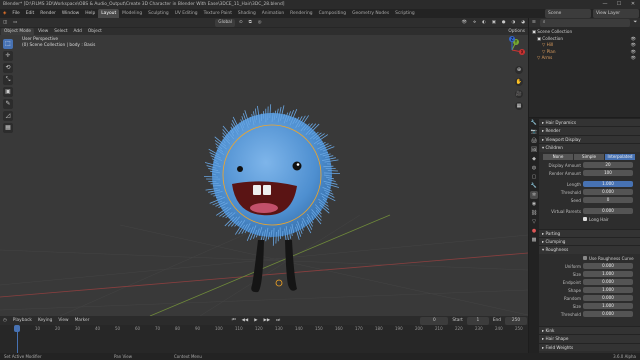  What do you see at coordinates (633, 4) in the screenshot?
I see `close-icon: ✕` at bounding box center [633, 4].